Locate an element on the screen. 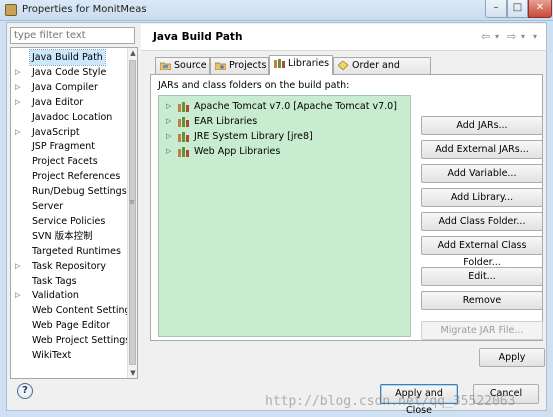 This screenshot has width=553, height=417. nav-item-label: Validation is located at coordinates (55, 296).